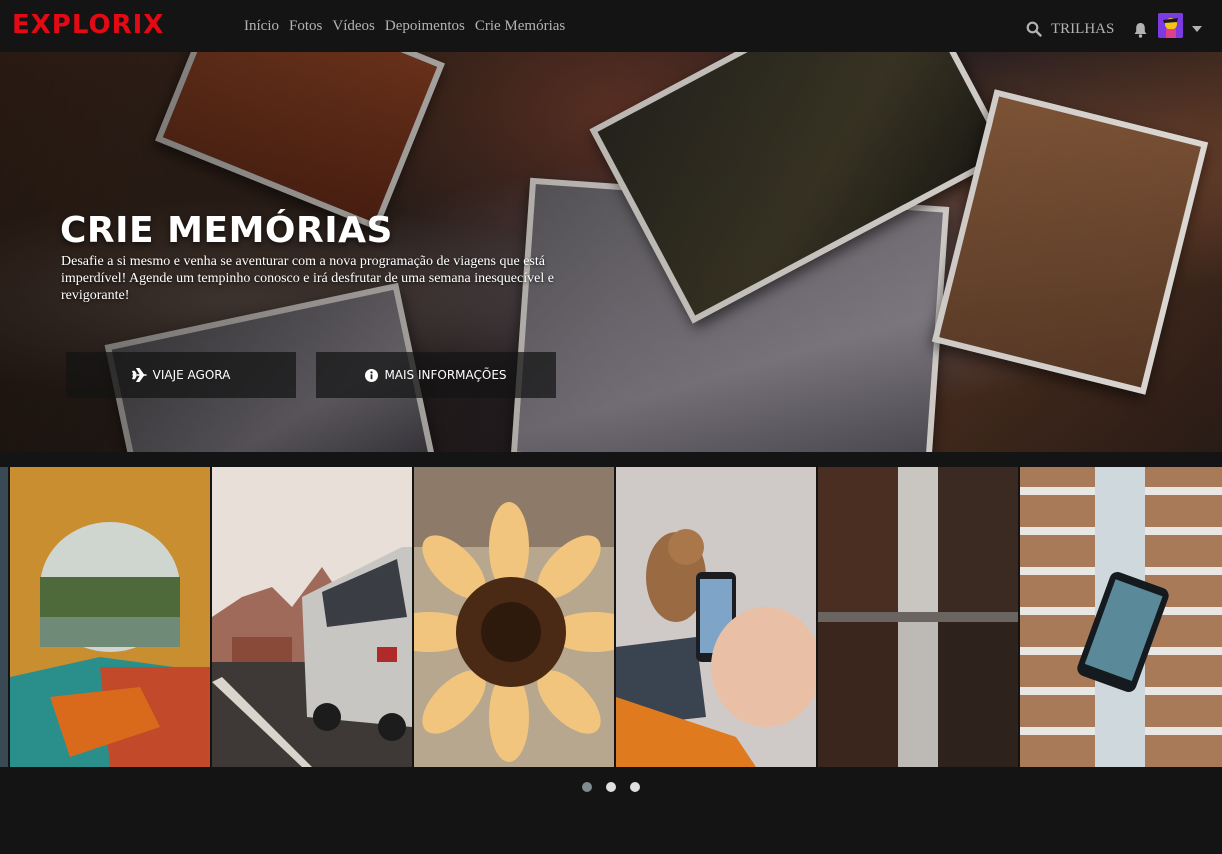  Describe the element at coordinates (1034, 29) in the screenshot. I see `search-icon` at that location.